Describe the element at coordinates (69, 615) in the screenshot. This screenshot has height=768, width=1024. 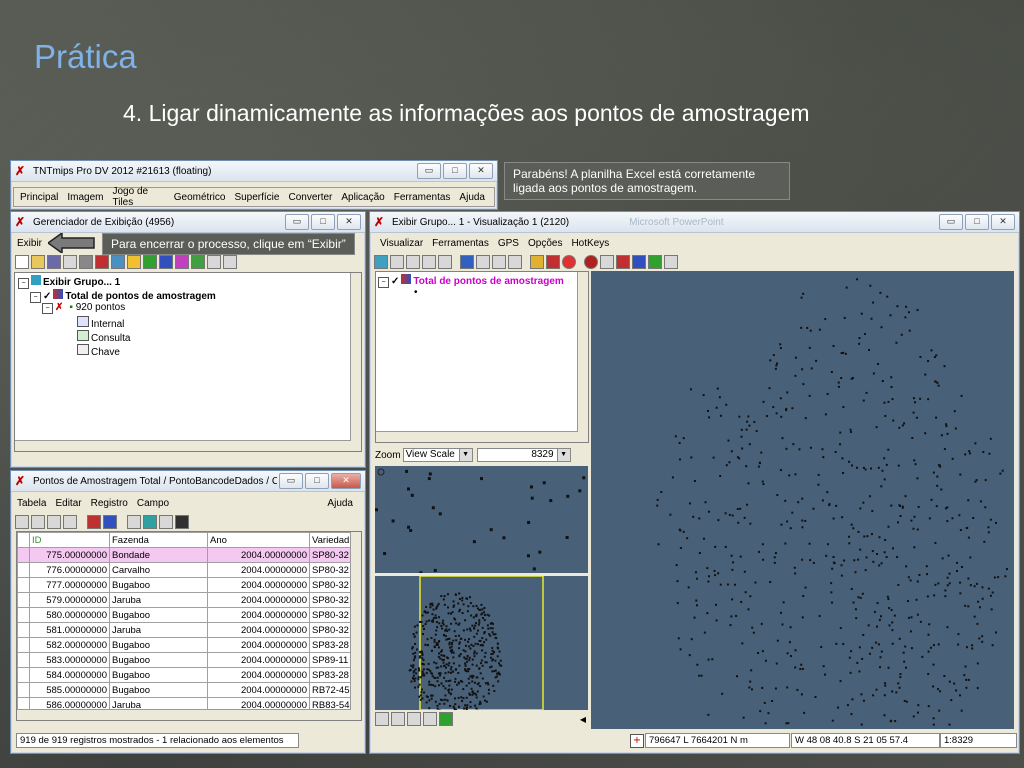
I see `cell-id: 580.00000000` at that location.